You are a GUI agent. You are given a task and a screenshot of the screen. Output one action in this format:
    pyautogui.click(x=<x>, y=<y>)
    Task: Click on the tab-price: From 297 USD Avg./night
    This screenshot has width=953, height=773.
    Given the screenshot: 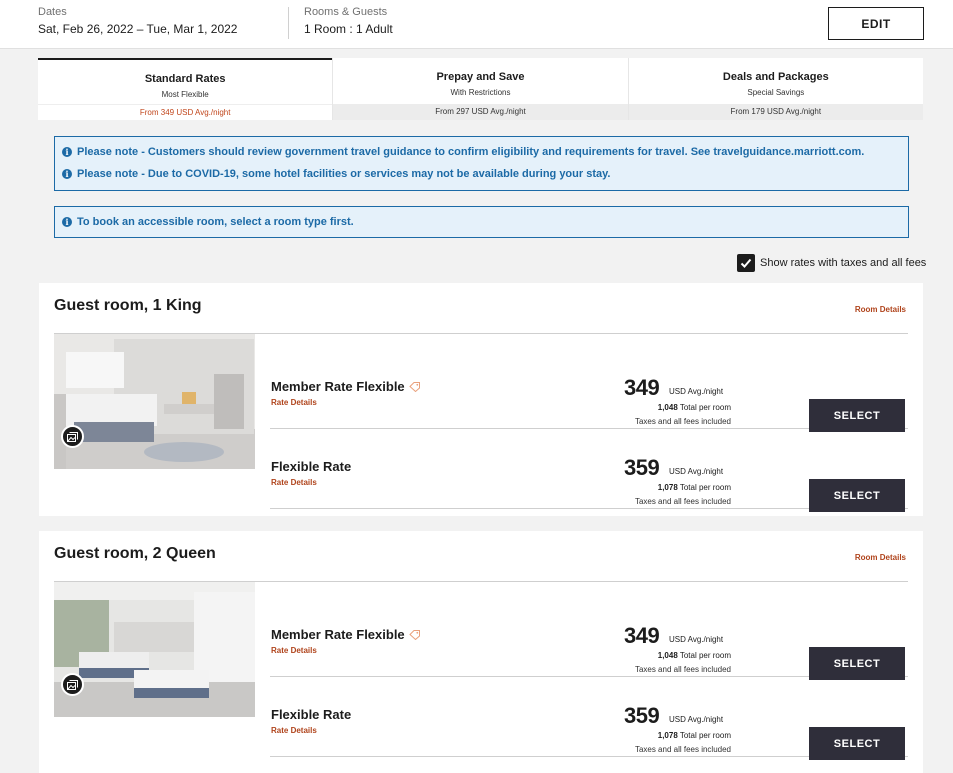 What is the action you would take?
    pyautogui.click(x=480, y=112)
    